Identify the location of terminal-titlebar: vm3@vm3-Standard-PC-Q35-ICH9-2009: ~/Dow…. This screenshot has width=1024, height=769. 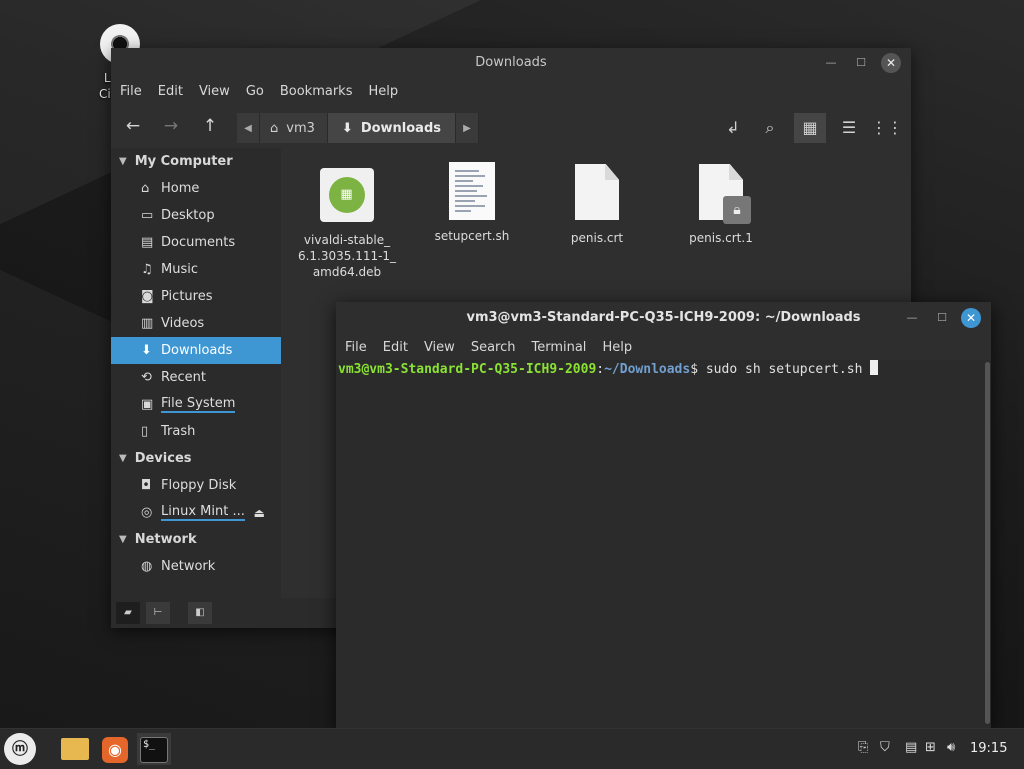
(663, 318).